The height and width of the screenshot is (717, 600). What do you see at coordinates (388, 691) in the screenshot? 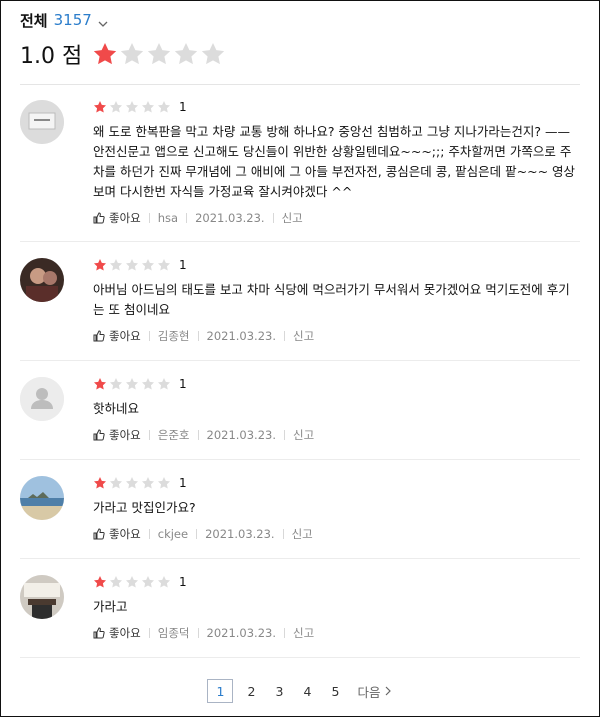
I see `chevron-right-icon` at bounding box center [388, 691].